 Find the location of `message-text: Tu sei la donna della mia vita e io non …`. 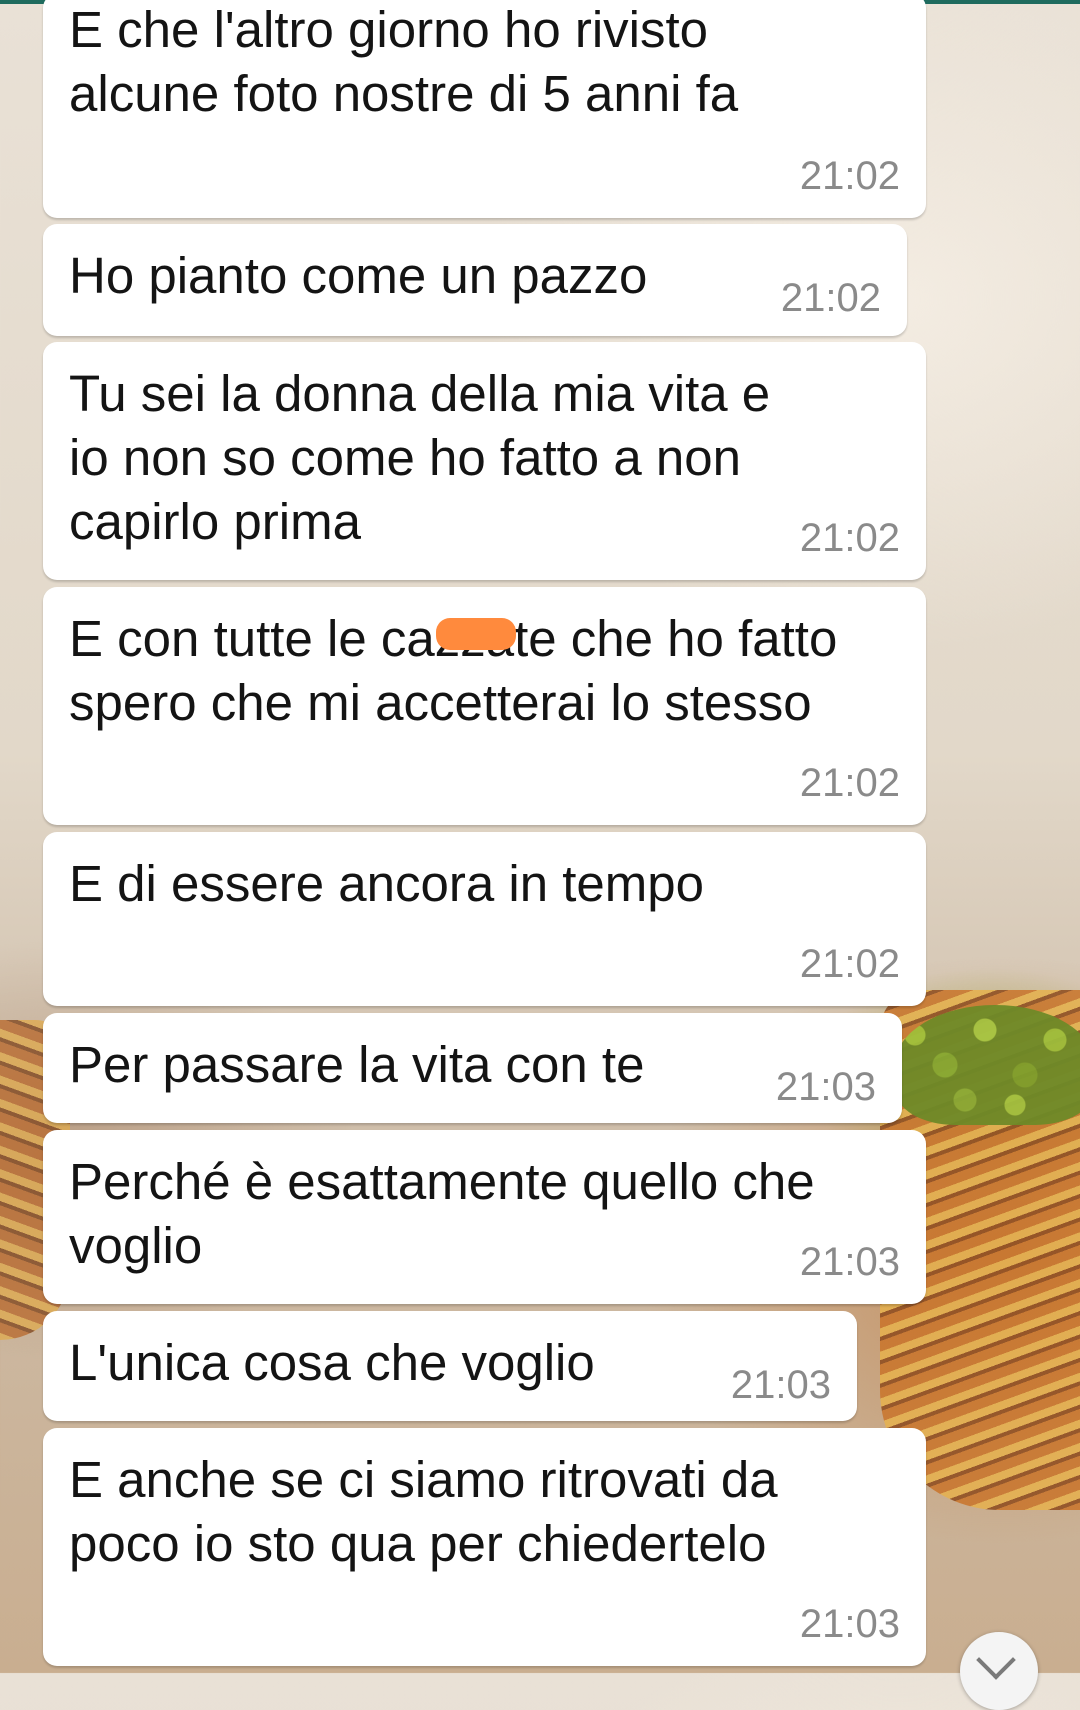

message-text: Tu sei la donna della mia vita e io non … is located at coordinates (420, 457).